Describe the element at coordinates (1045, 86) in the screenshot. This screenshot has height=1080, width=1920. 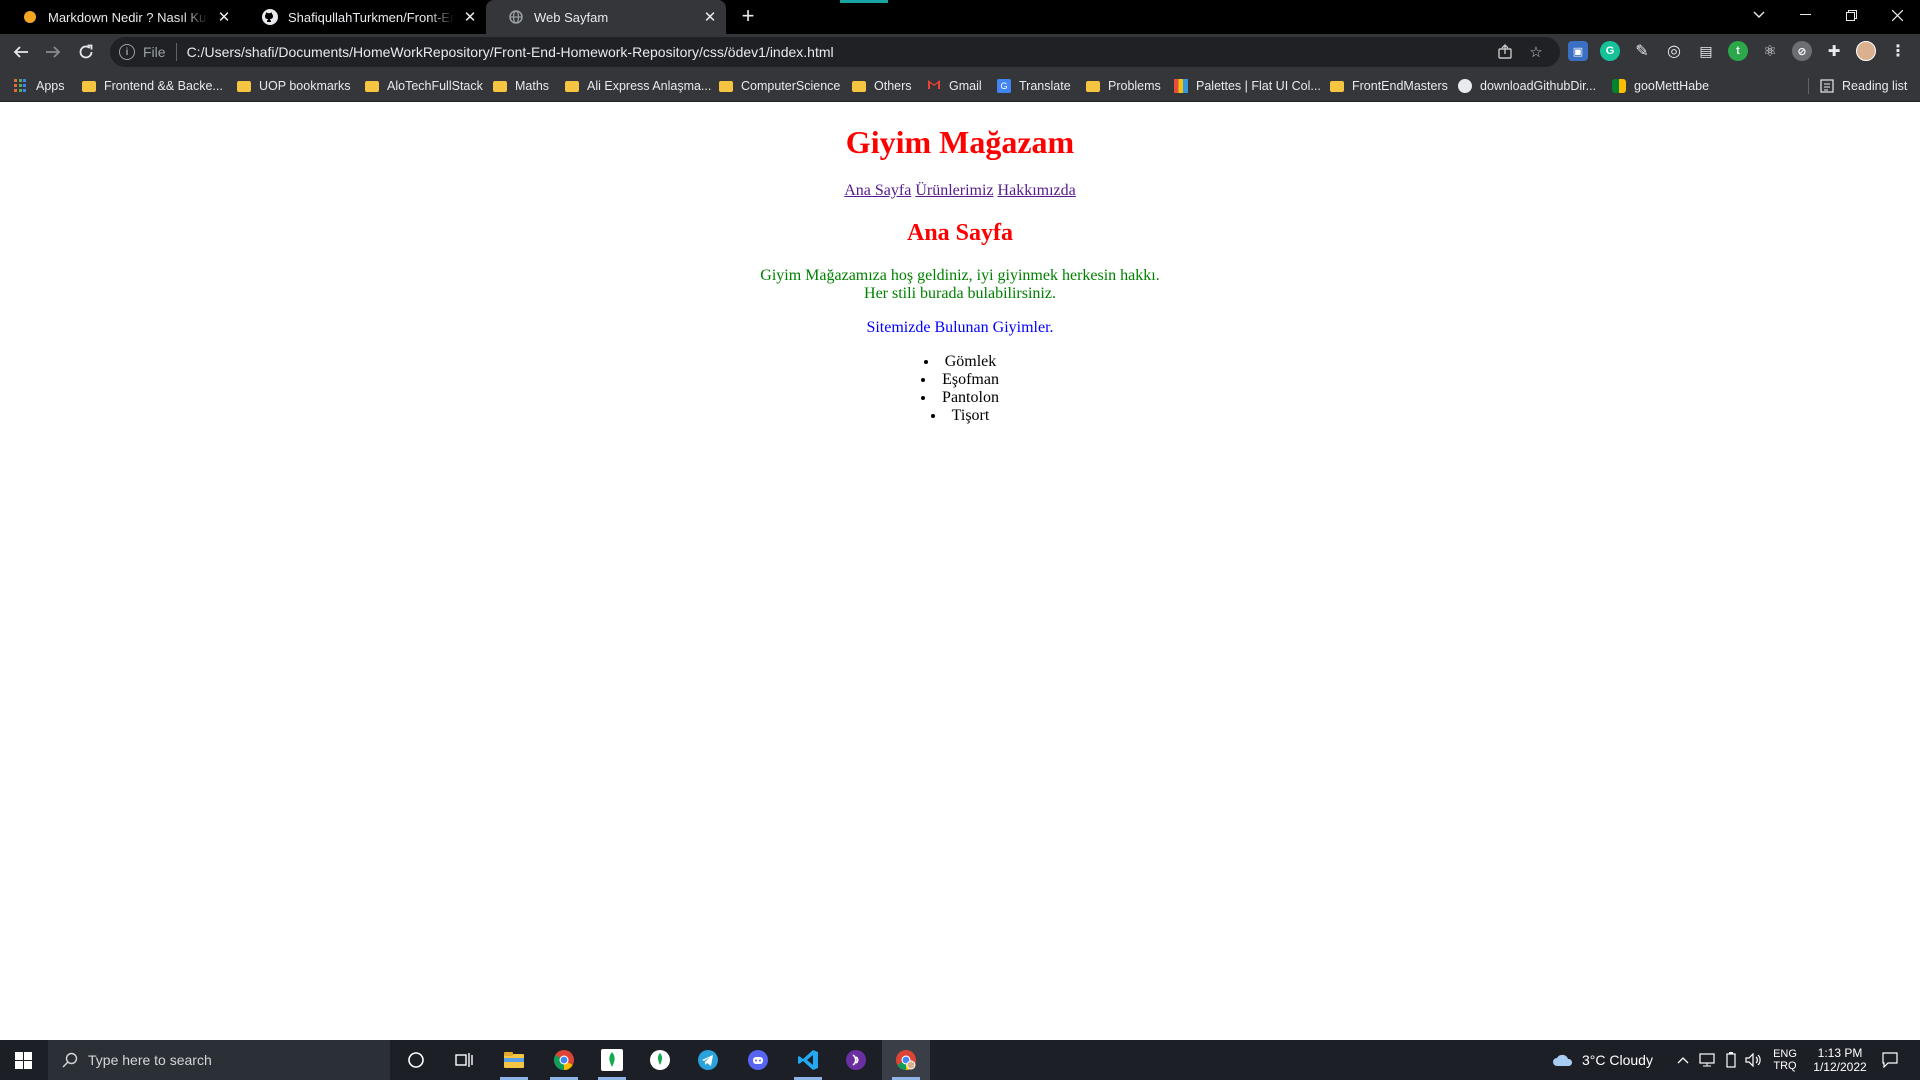
I see `bookmark-label: Translate` at that location.